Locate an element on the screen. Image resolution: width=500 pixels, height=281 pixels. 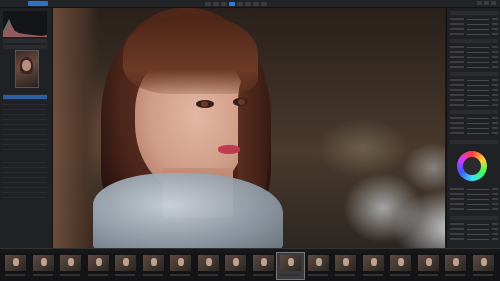
compare-icon is located at coordinates (248, 3).